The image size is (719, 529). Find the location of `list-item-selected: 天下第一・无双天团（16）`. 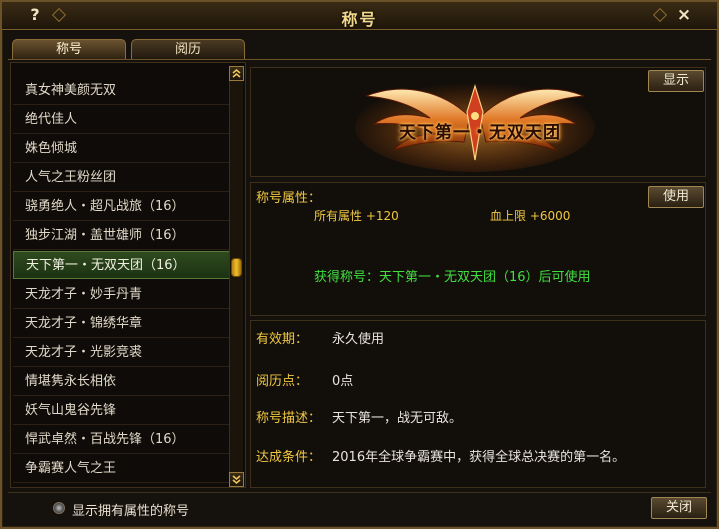

list-item-selected: 天下第一・无双天团（16） is located at coordinates (122, 265).